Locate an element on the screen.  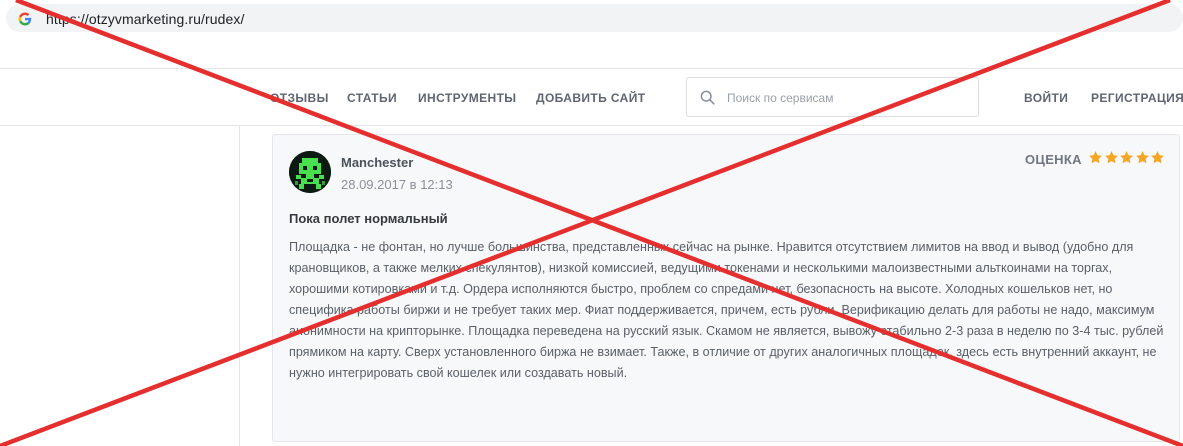
nav-add-site-link: ДОБАВИТЬ САЙТ is located at coordinates (591, 98).